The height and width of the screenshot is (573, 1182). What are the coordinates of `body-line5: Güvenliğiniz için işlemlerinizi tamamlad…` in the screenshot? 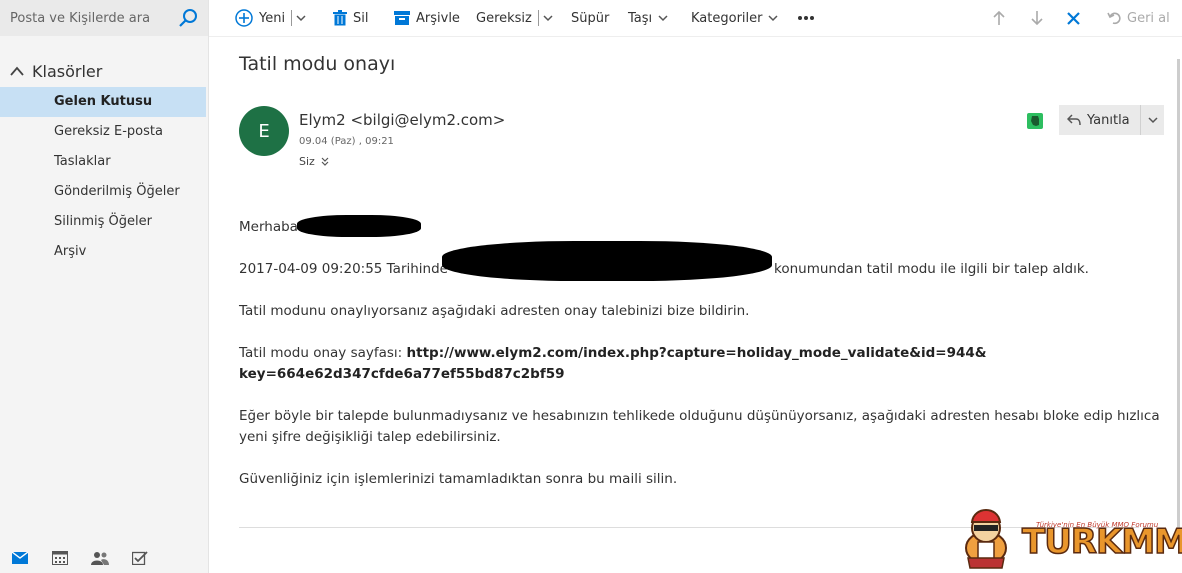 It's located at (458, 479).